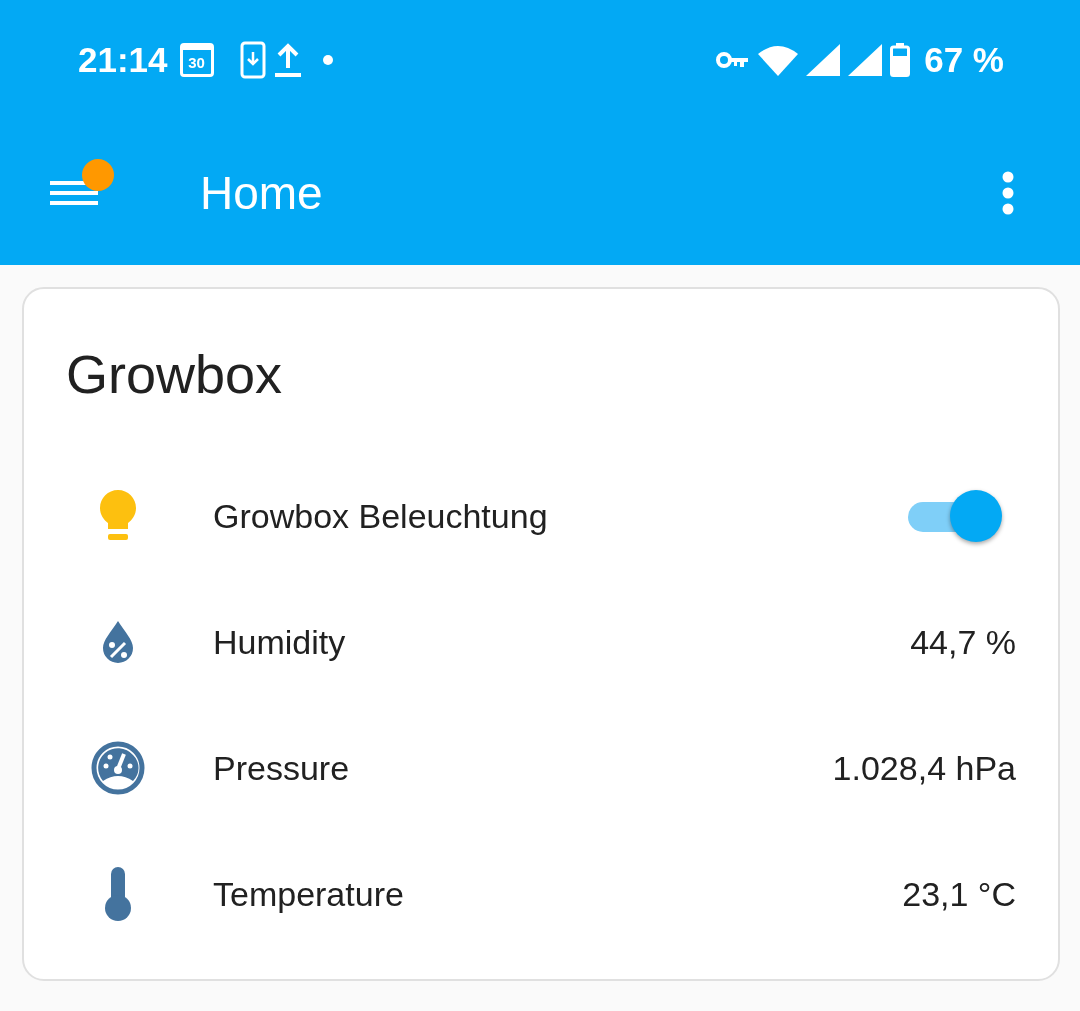 The width and height of the screenshot is (1080, 1011). I want to click on wifi-icon, so click(778, 60).